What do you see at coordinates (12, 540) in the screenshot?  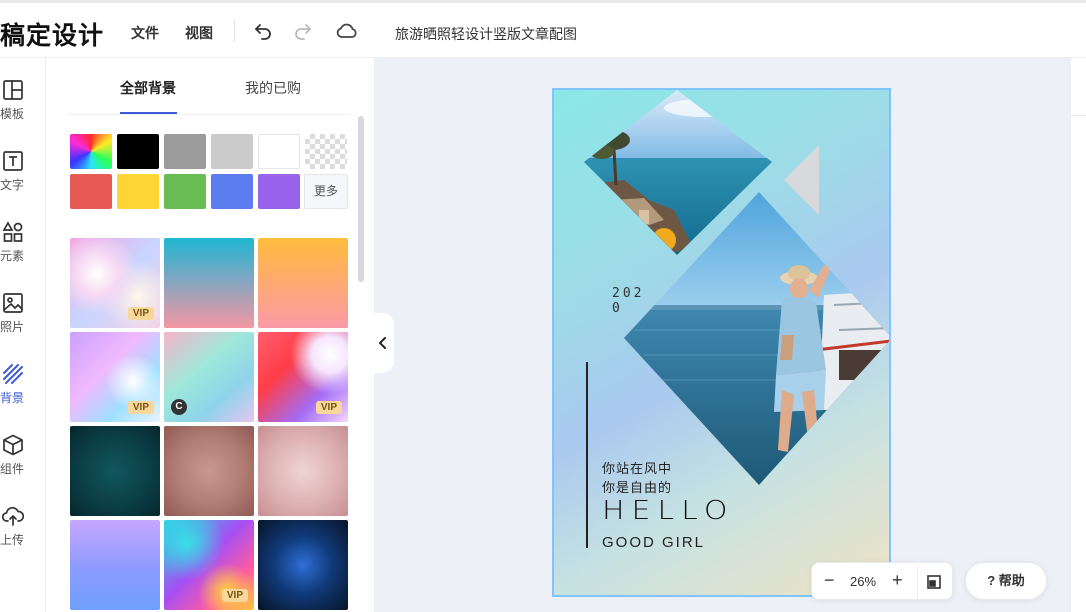 I see `rail-label: 上传` at bounding box center [12, 540].